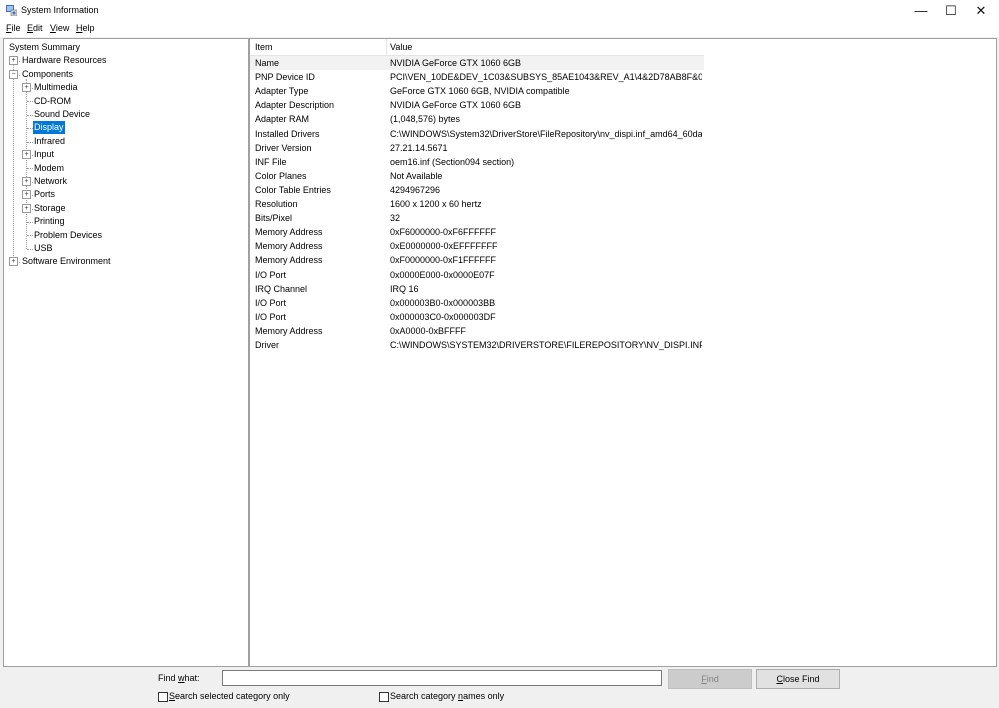  I want to click on tree-item-usb: USB, so click(124, 248).